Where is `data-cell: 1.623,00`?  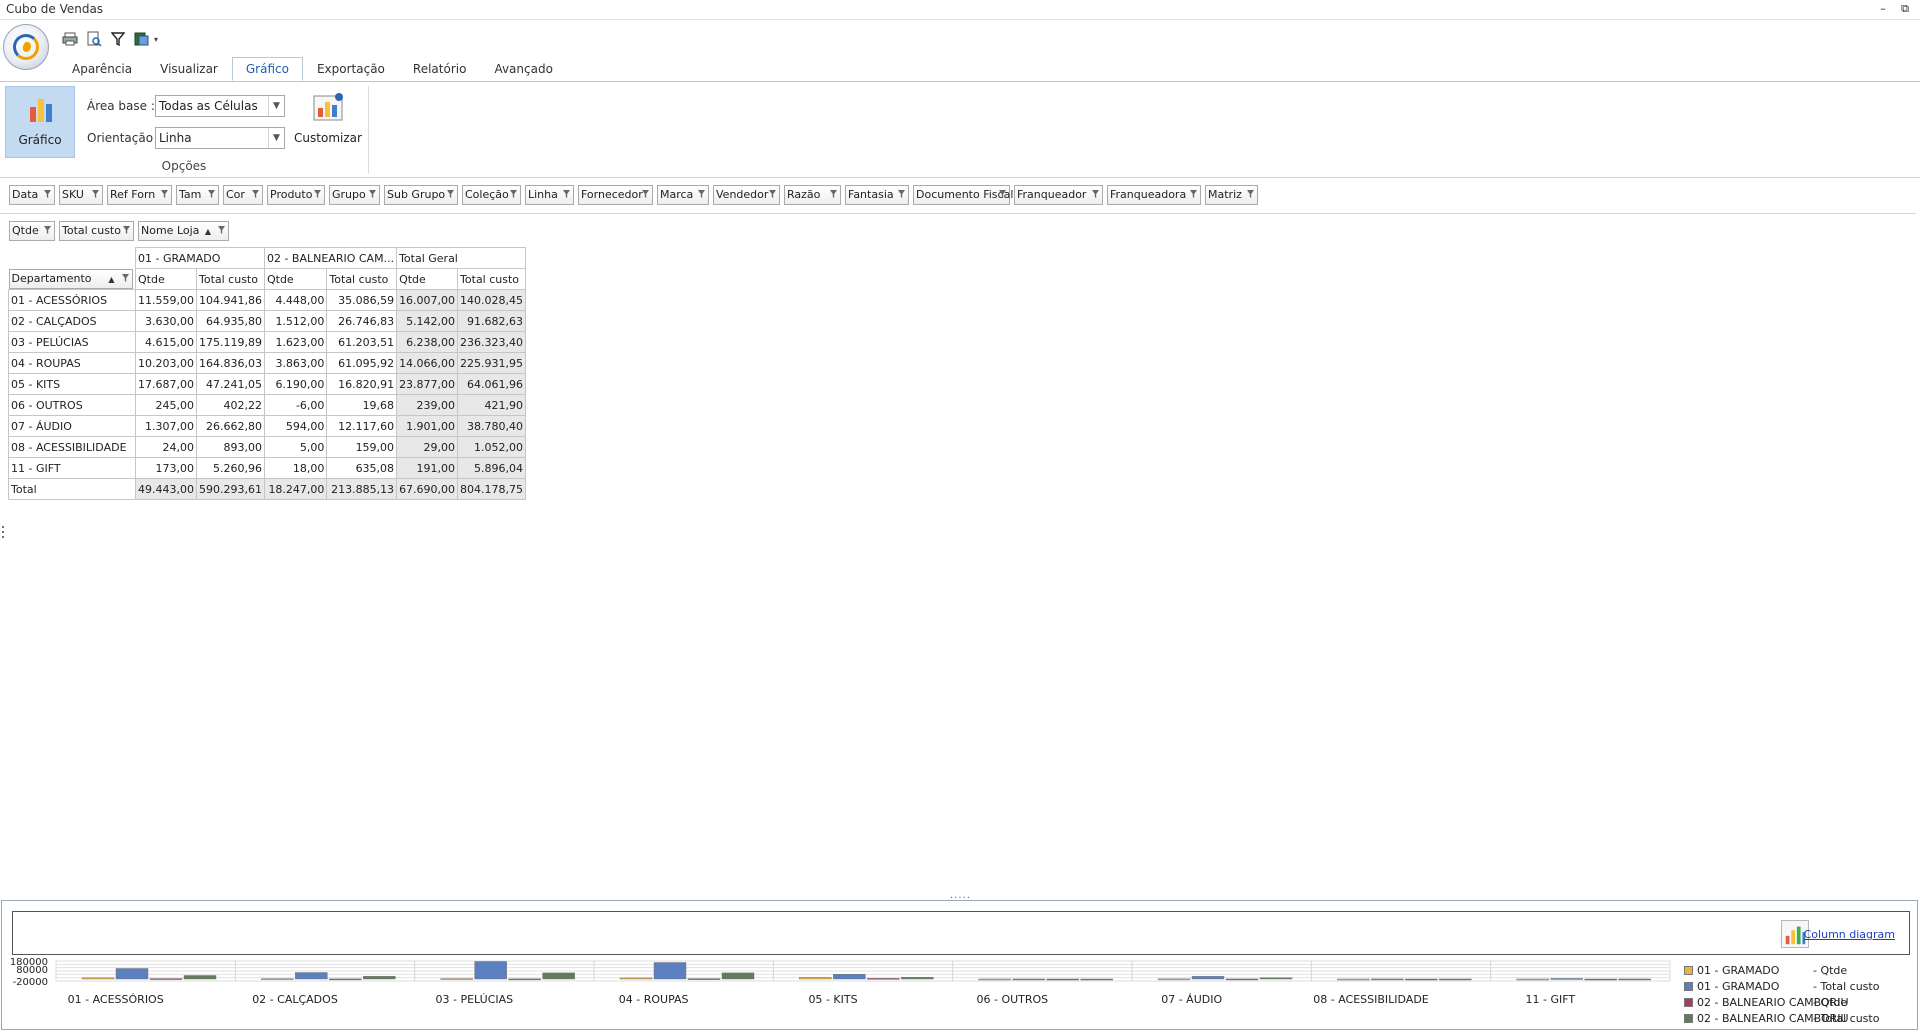
data-cell: 1.623,00 is located at coordinates (295, 342).